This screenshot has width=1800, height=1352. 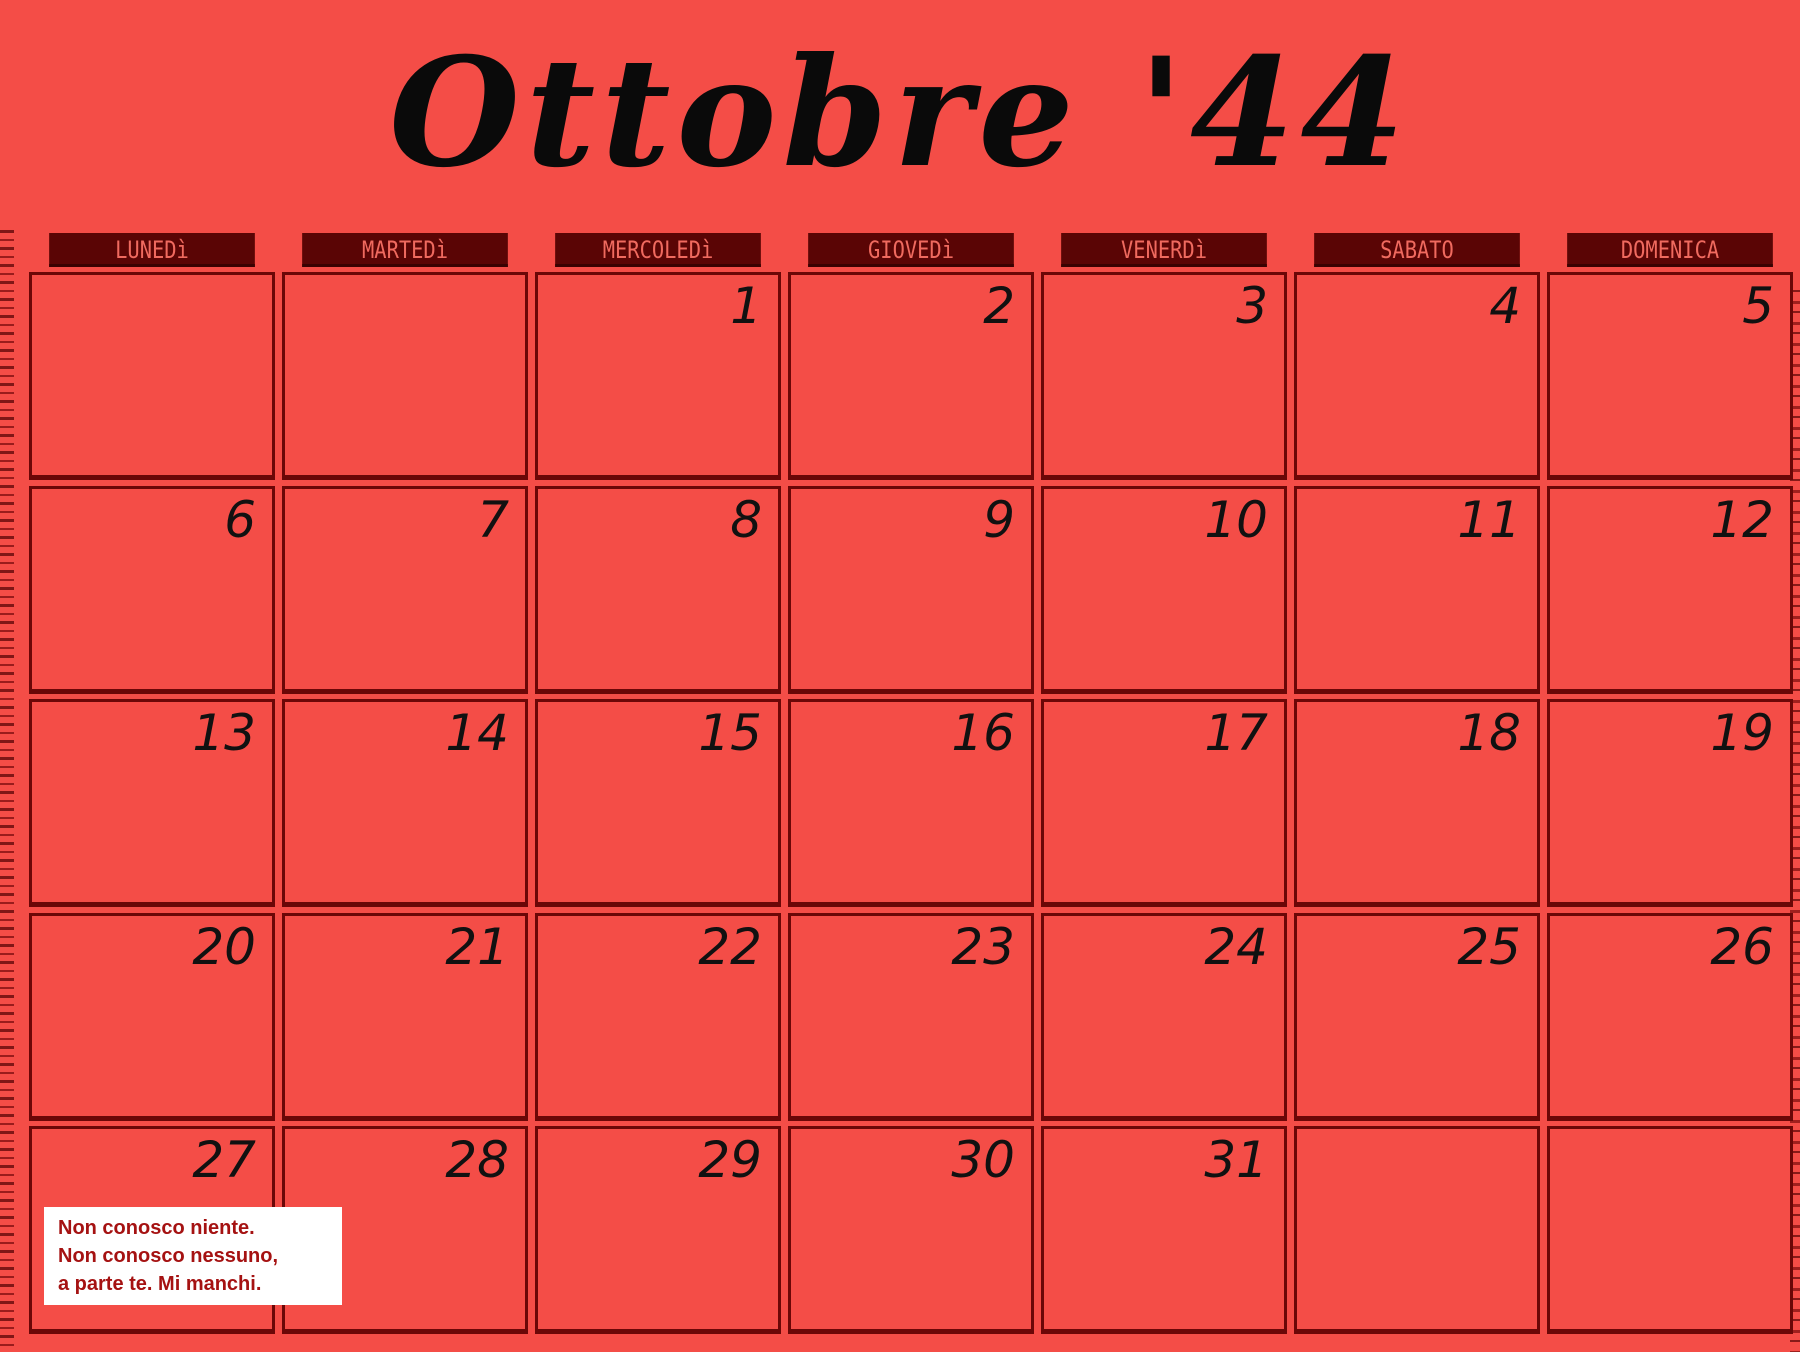 I want to click on day-cell: 12, so click(x=1670, y=589).